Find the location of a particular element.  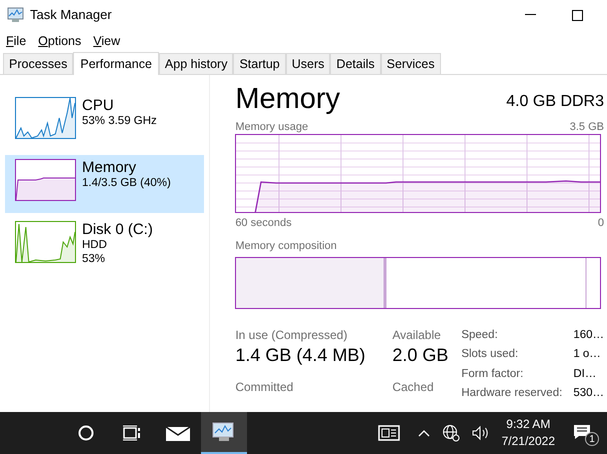

item-detail: 1.4/3.5 GB (40%) is located at coordinates (126, 183).